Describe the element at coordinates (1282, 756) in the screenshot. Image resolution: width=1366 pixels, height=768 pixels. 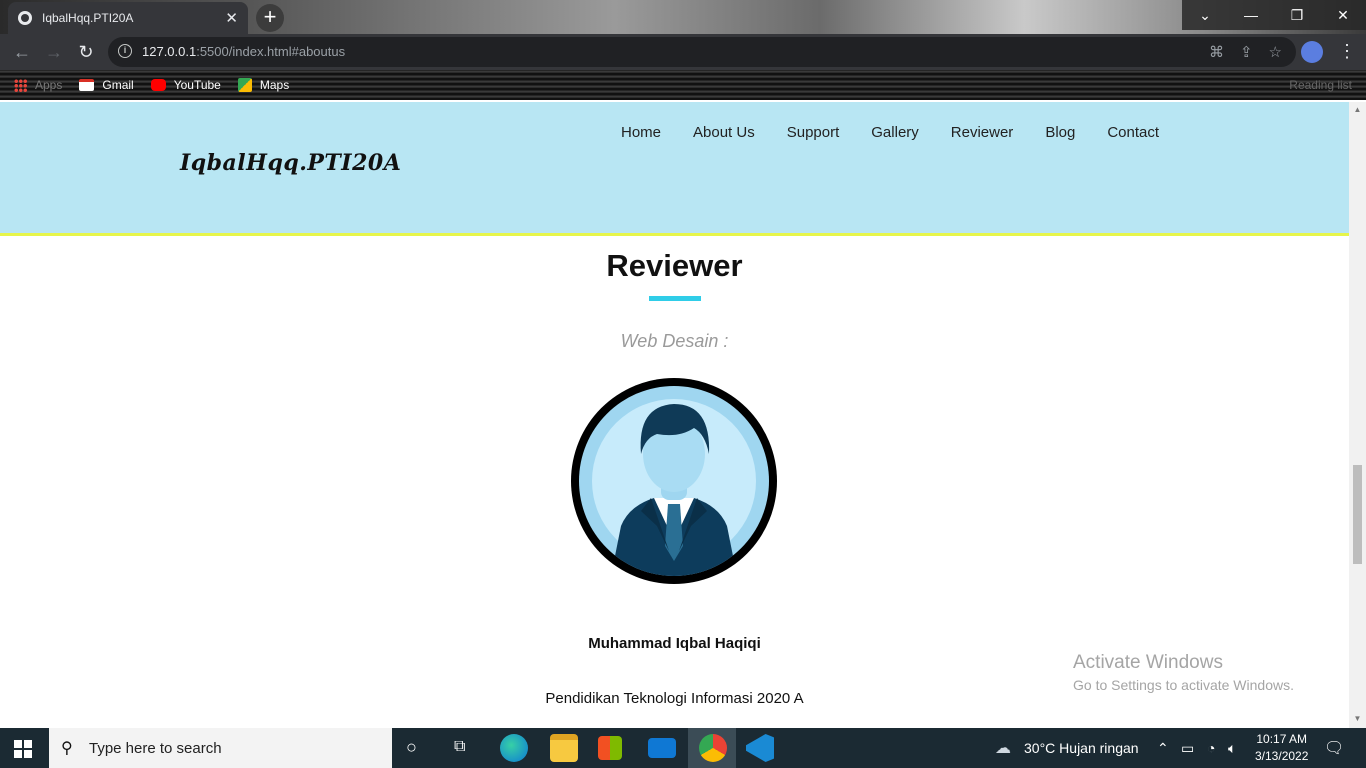
I see `clock-date: 3/13/2022` at that location.